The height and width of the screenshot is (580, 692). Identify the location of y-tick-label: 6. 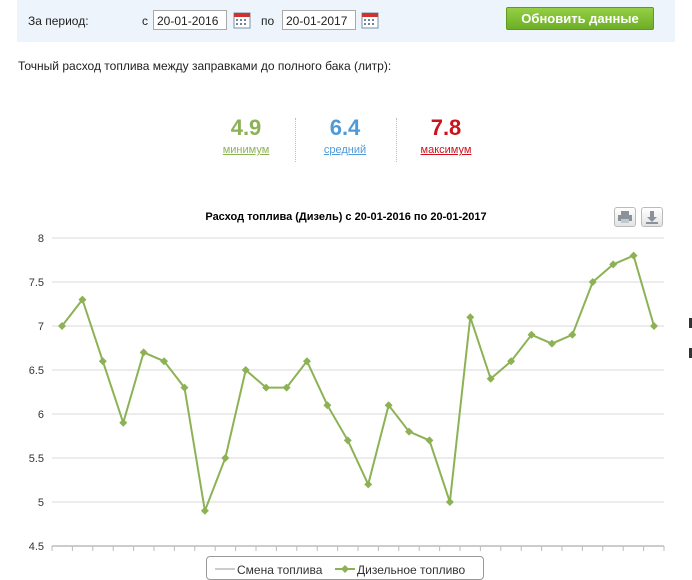
(41, 415).